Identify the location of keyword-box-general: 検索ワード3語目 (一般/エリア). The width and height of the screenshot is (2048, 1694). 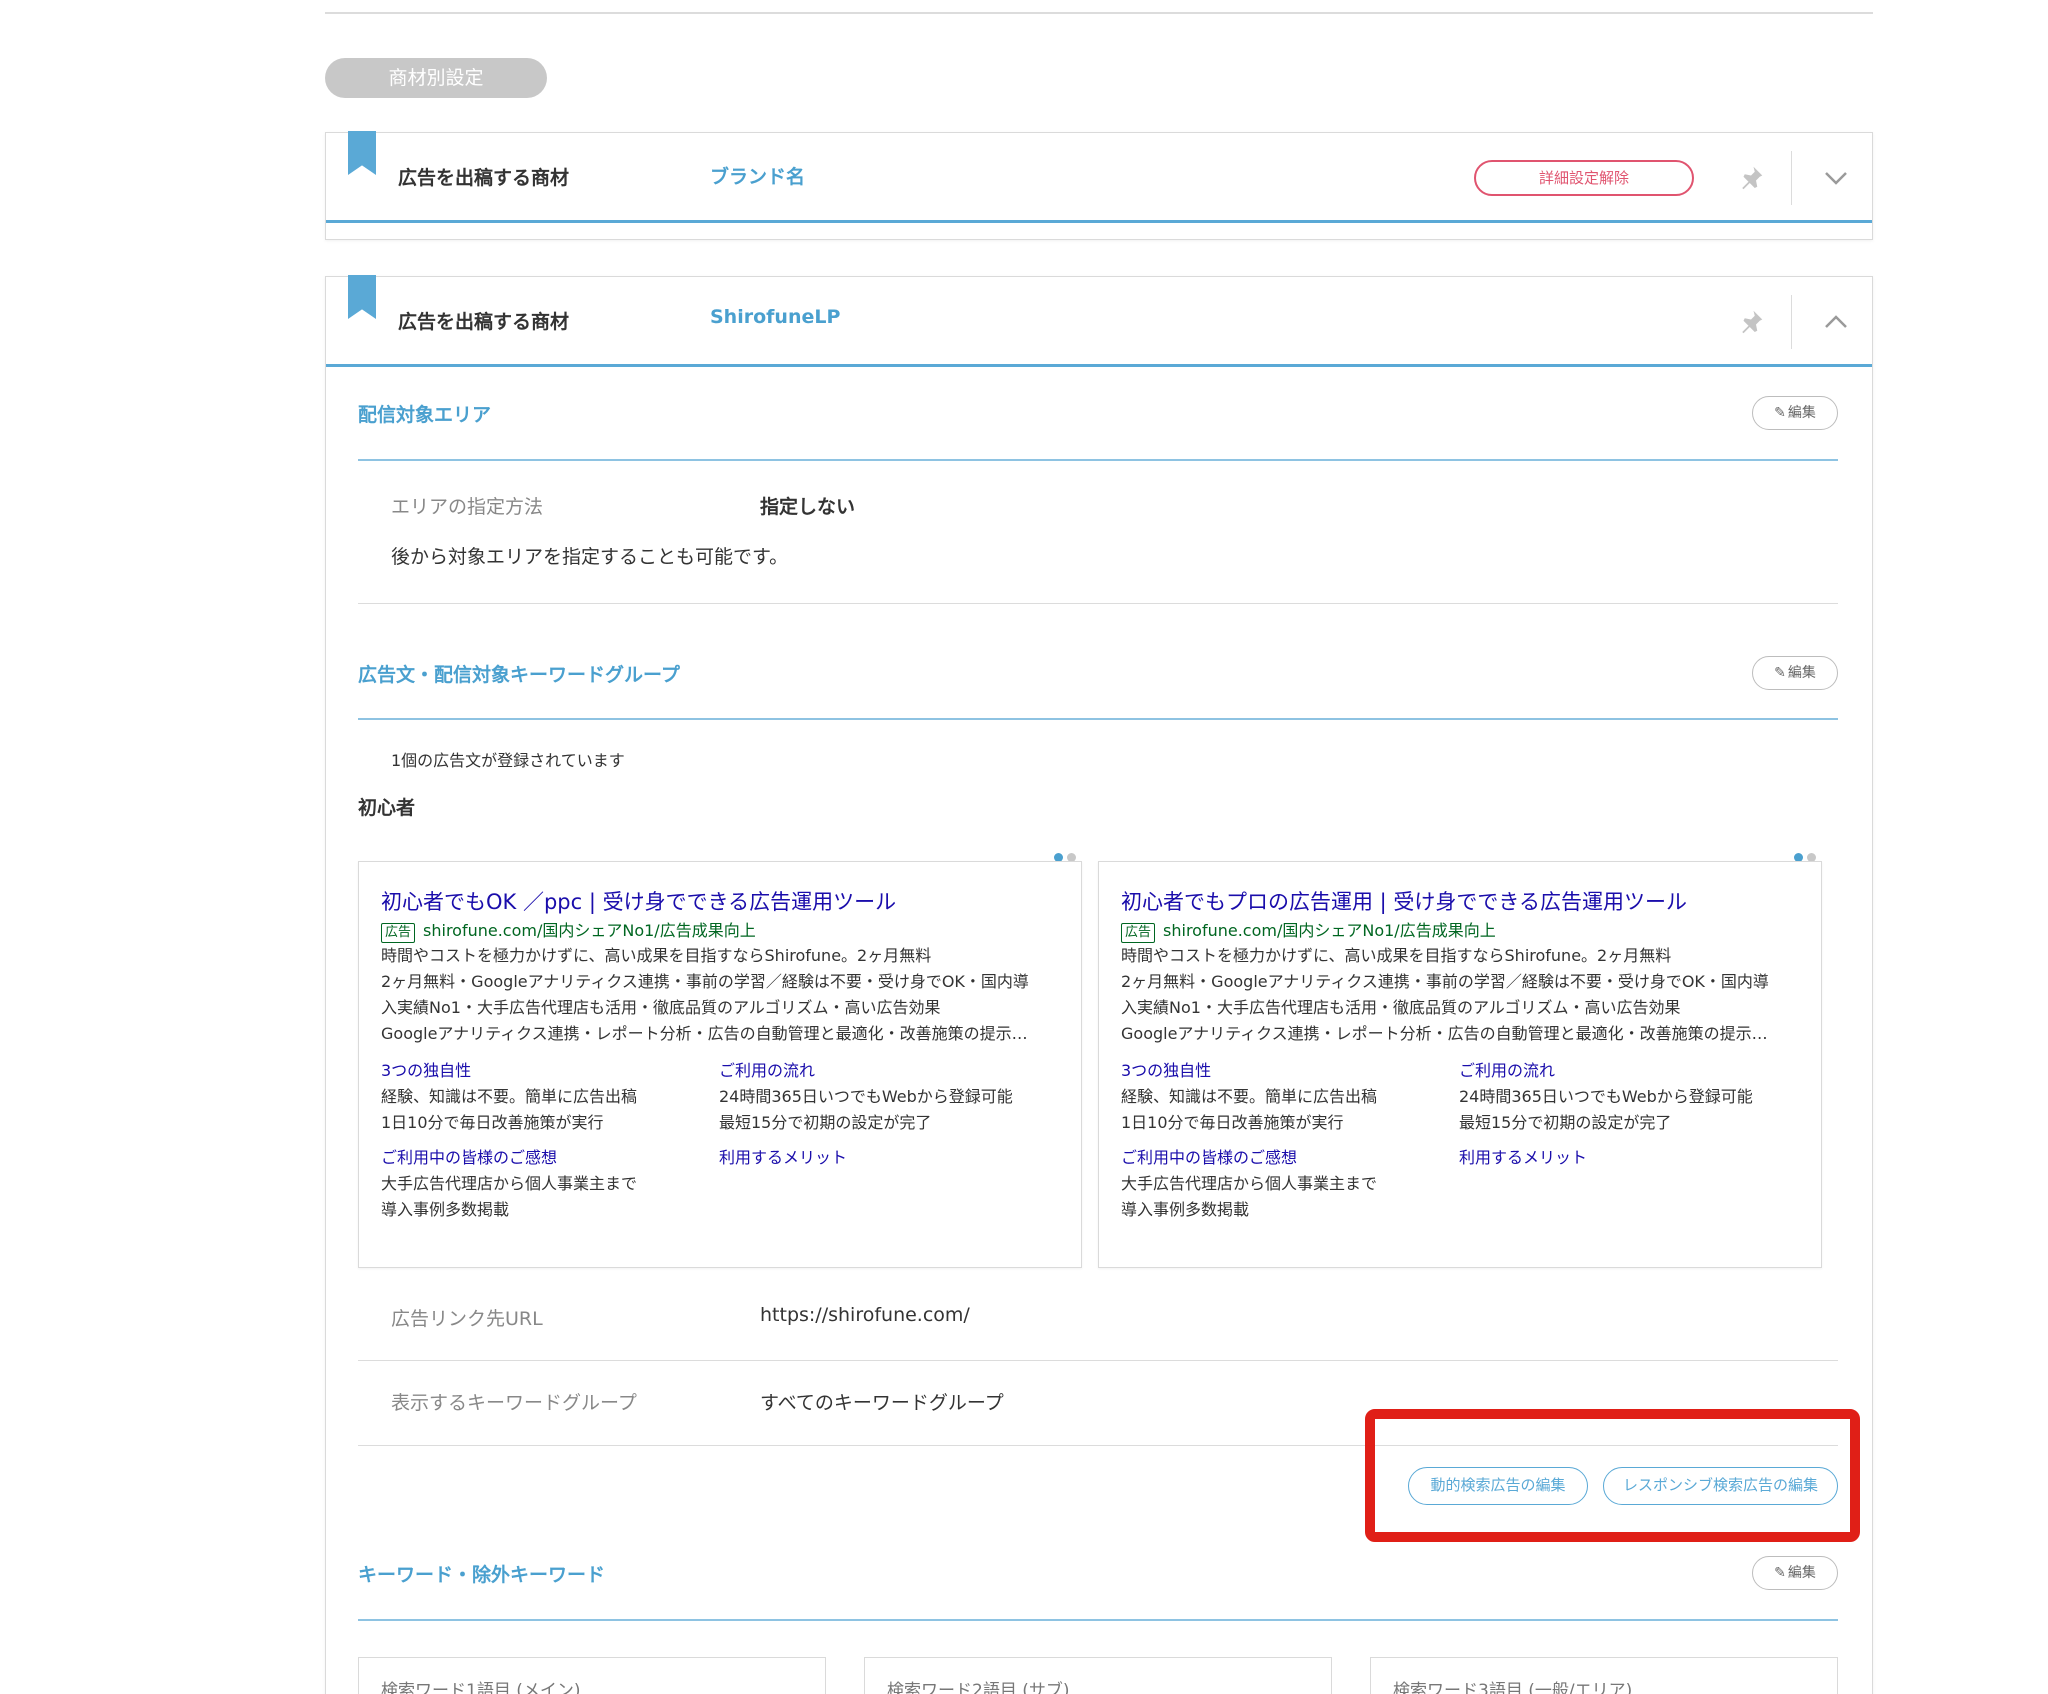
(1604, 1675).